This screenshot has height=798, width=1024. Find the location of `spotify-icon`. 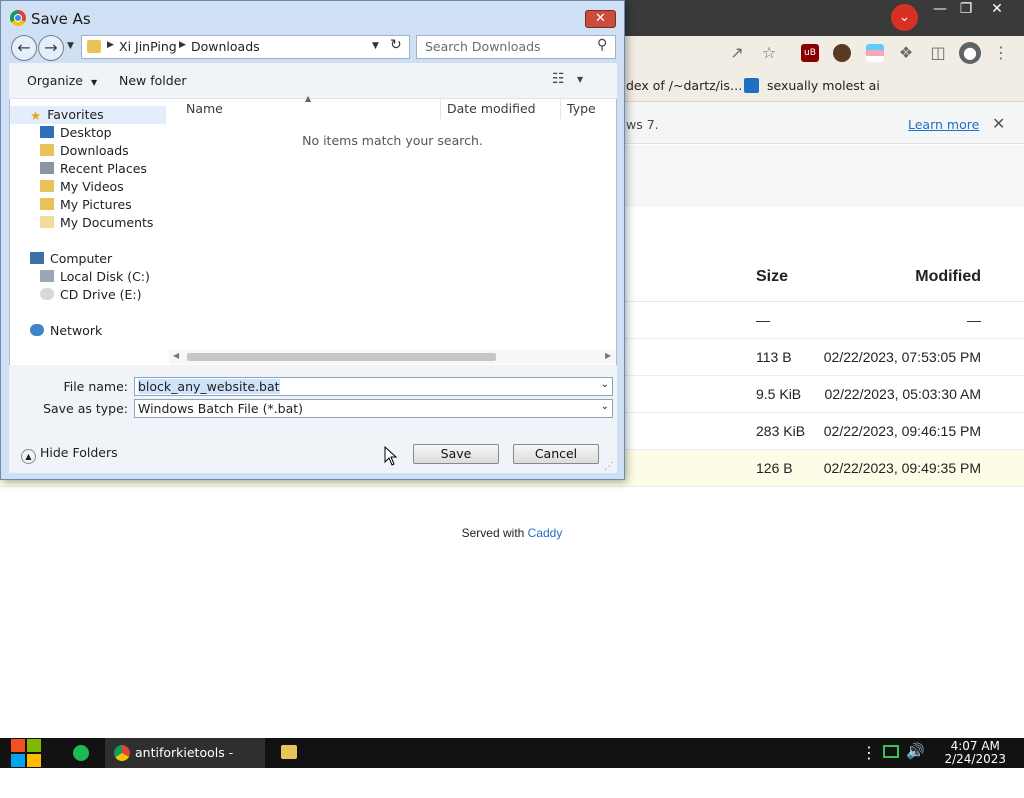

spotify-icon is located at coordinates (81, 753).